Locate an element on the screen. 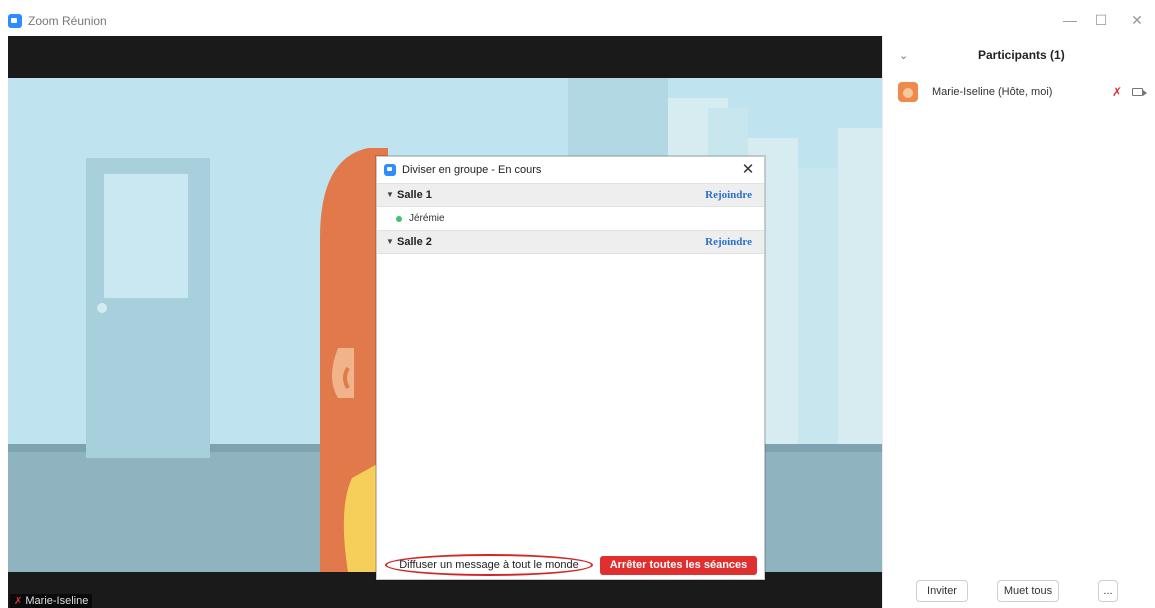 This screenshot has width=1155, height=608. invite-button: Inviter is located at coordinates (942, 591).